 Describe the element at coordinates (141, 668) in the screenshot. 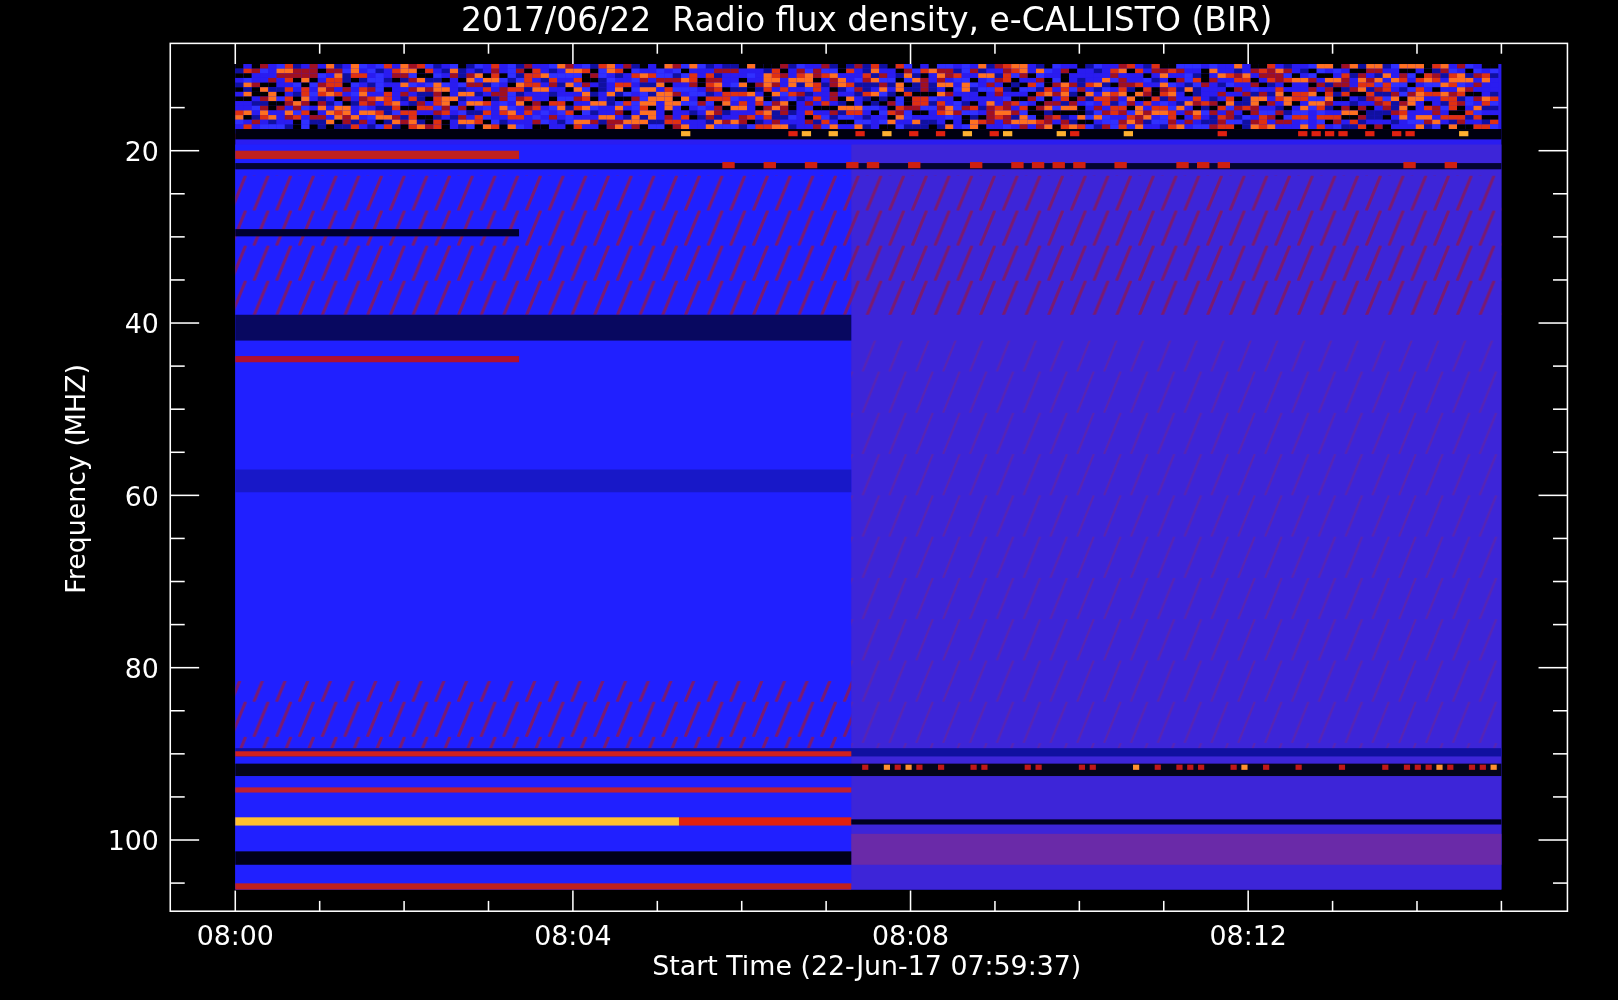

I see `tick-label: 80` at that location.